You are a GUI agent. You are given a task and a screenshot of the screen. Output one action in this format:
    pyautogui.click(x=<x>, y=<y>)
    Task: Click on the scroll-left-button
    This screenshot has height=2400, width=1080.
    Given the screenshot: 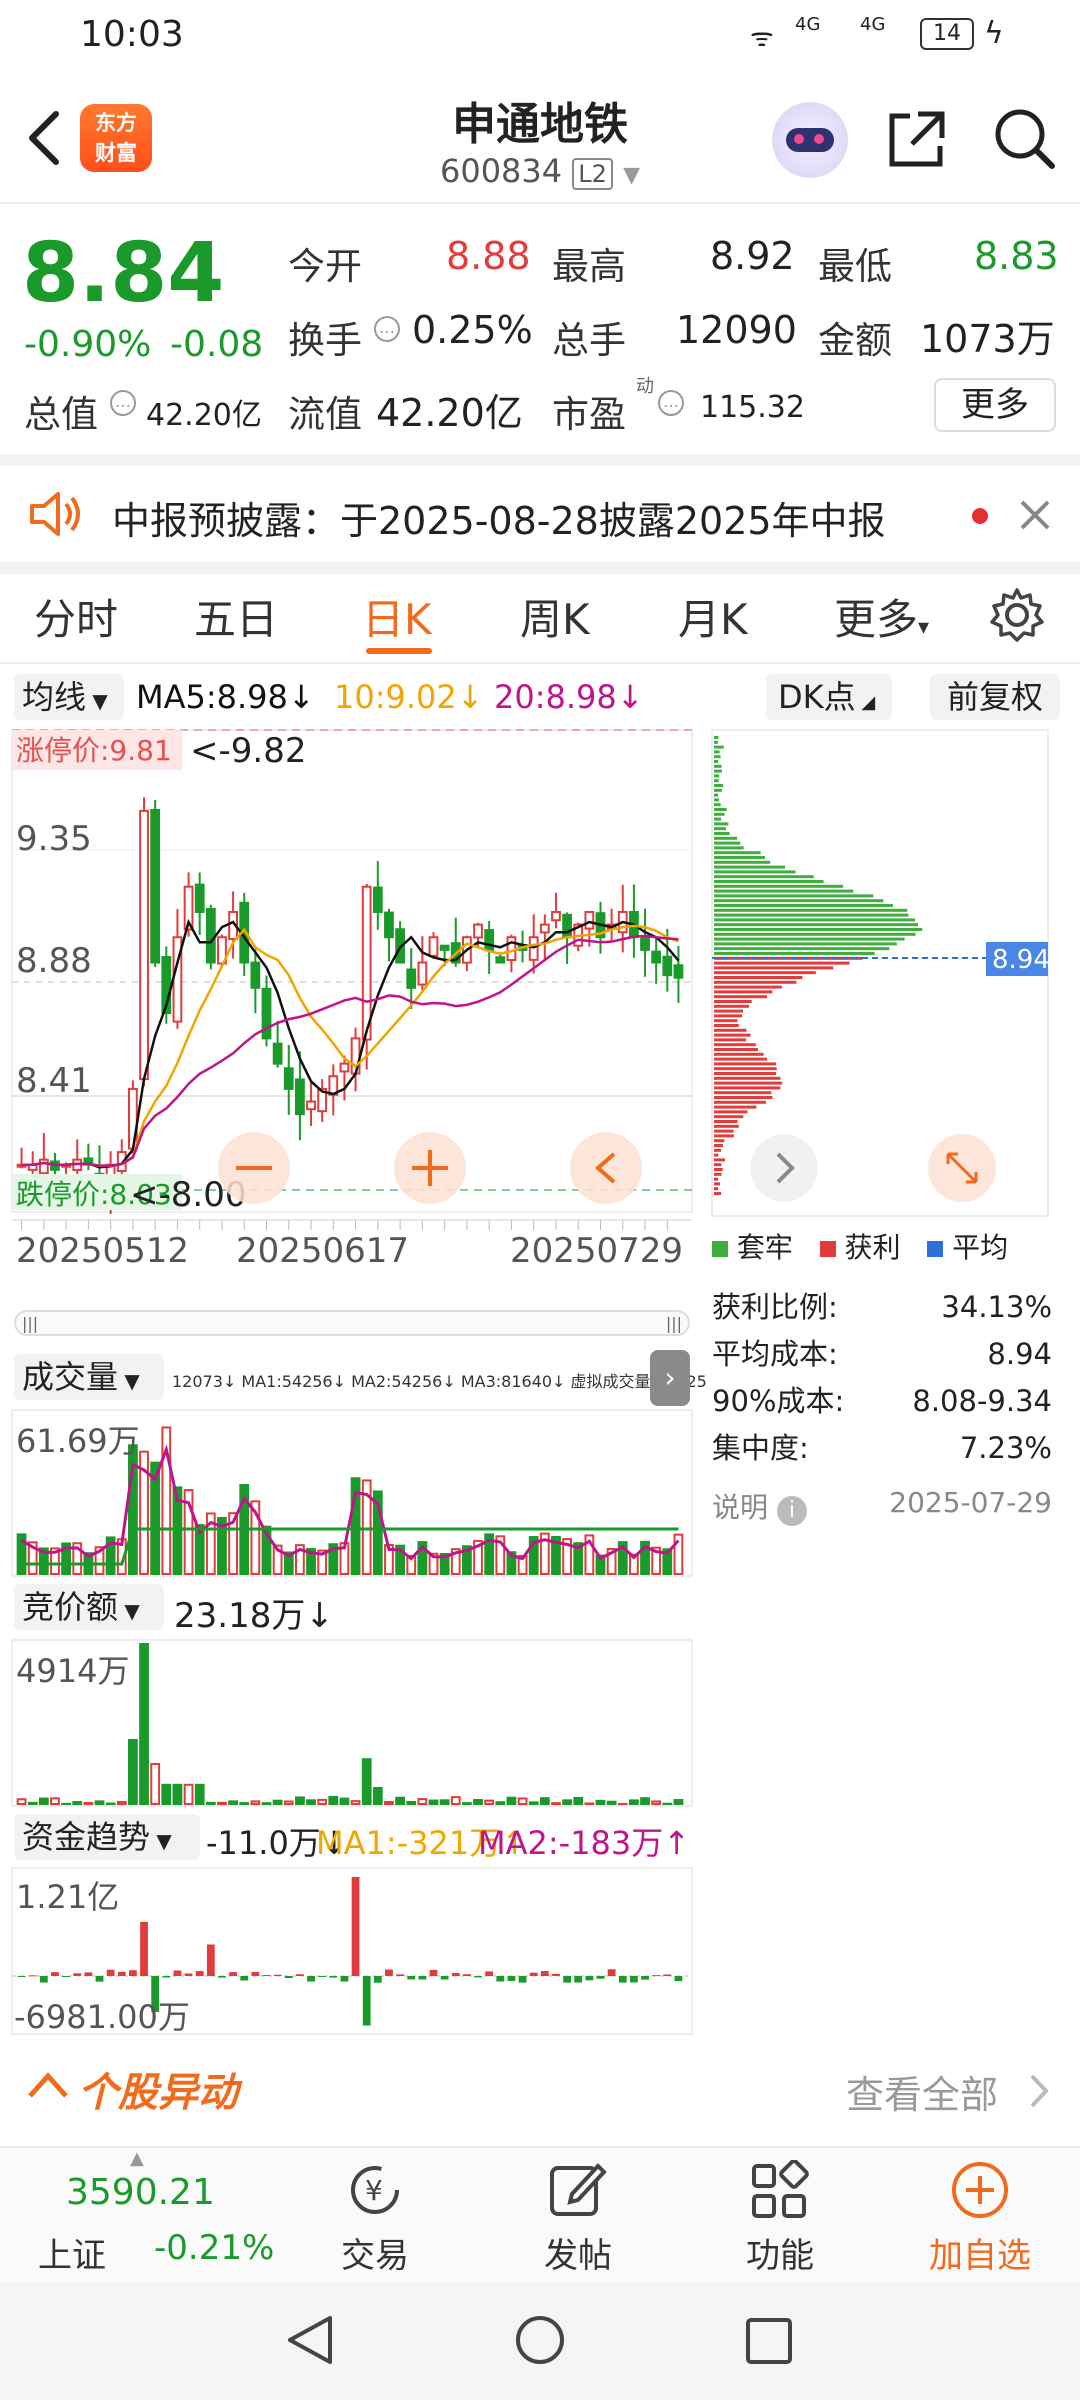 What is the action you would take?
    pyautogui.click(x=606, y=1168)
    